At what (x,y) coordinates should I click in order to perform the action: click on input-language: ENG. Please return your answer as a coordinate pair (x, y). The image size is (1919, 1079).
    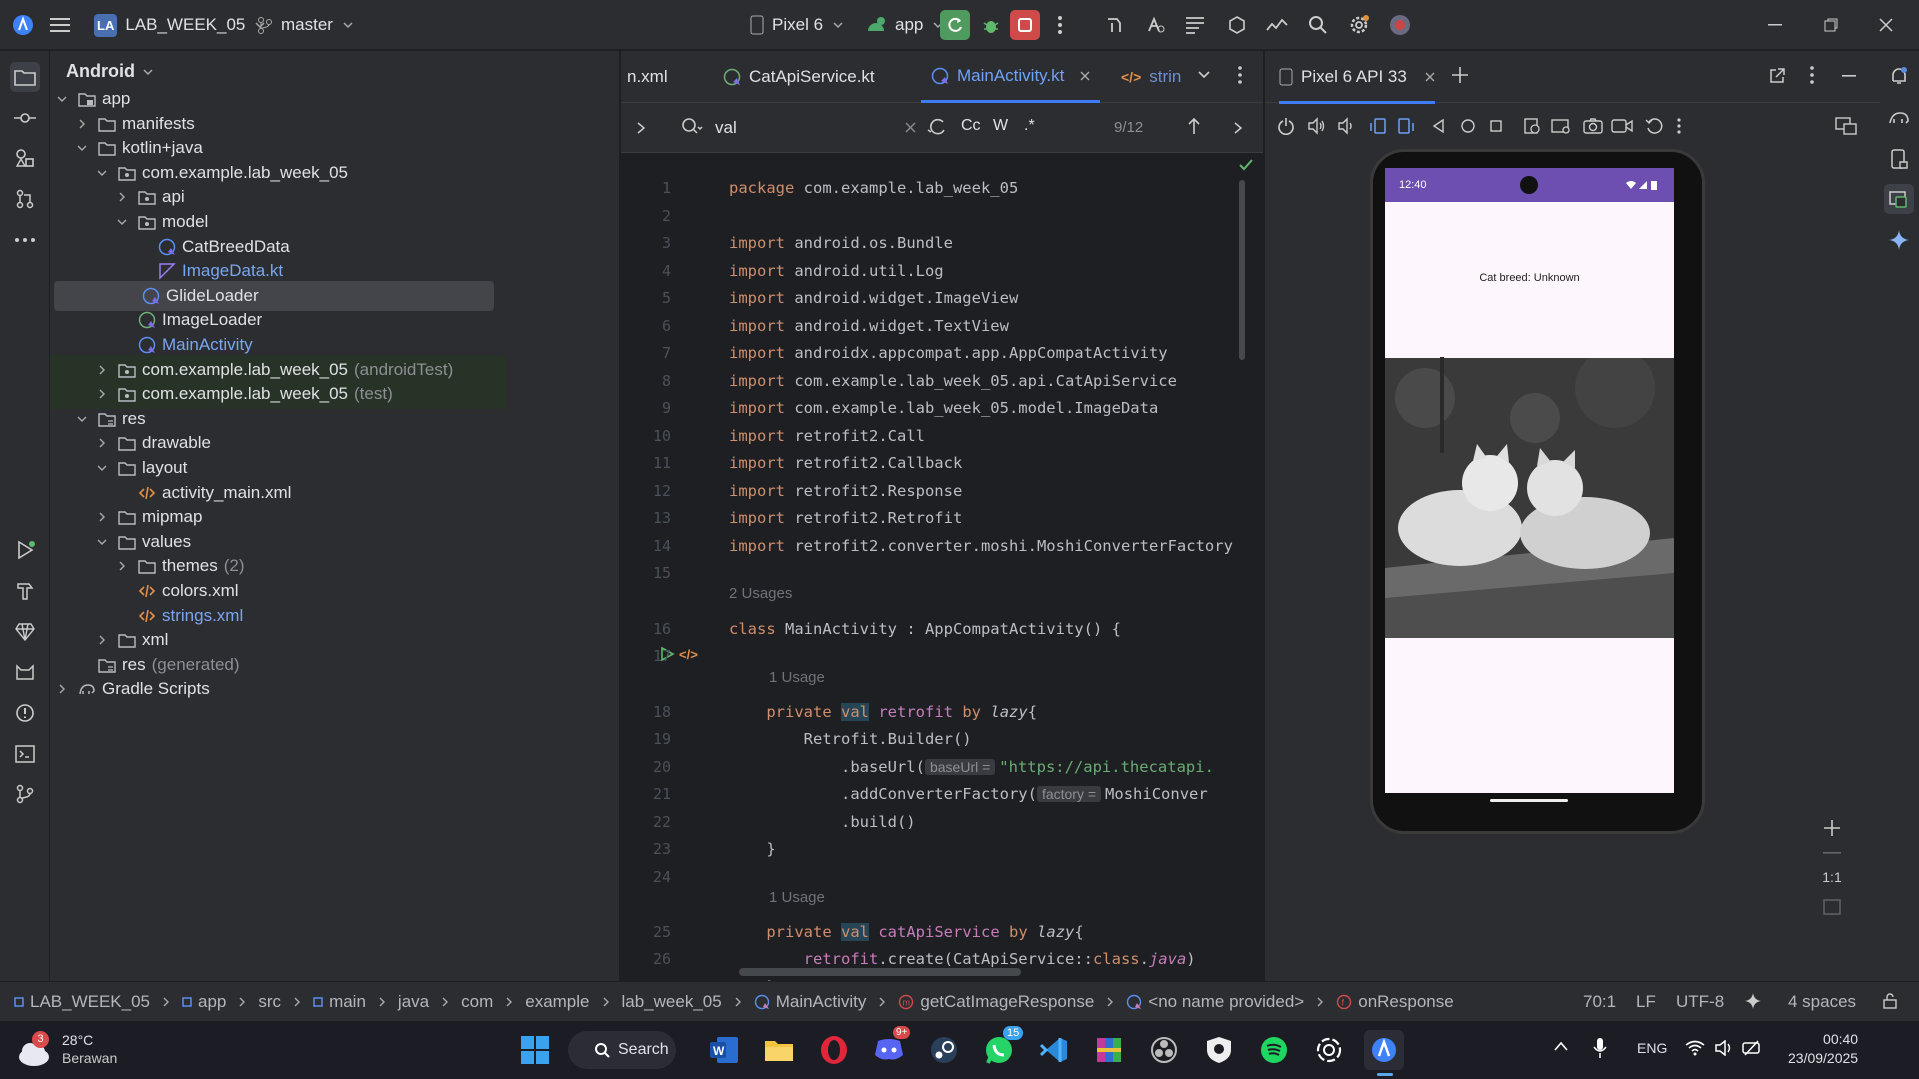
    Looking at the image, I should click on (1652, 1048).